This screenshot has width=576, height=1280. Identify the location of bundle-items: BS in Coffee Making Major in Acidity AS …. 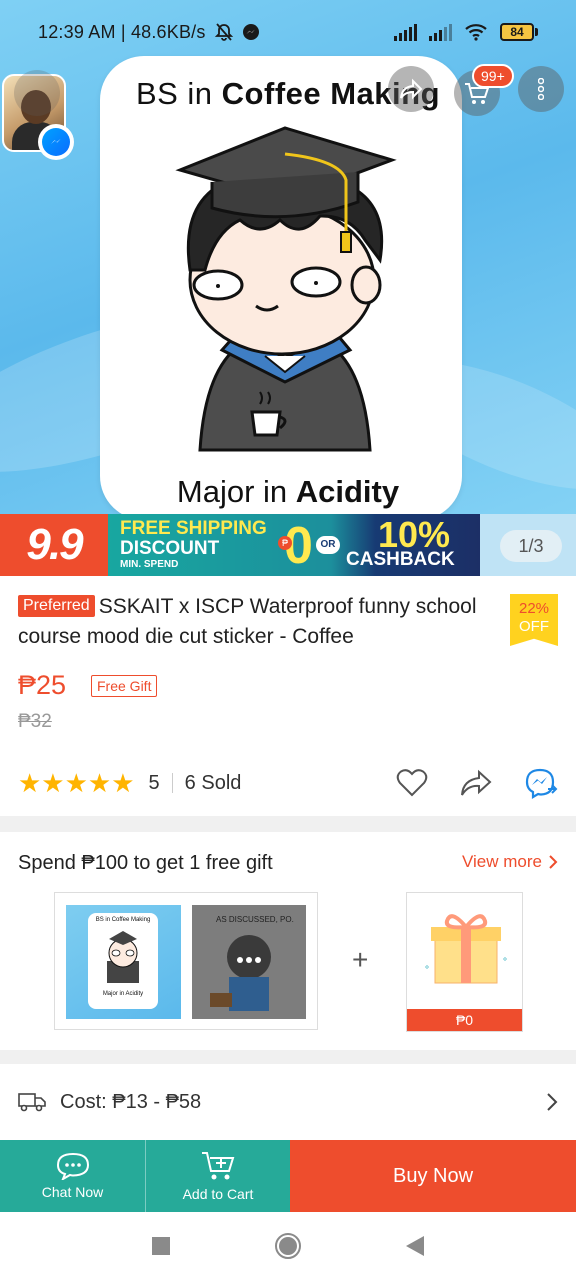
(186, 961).